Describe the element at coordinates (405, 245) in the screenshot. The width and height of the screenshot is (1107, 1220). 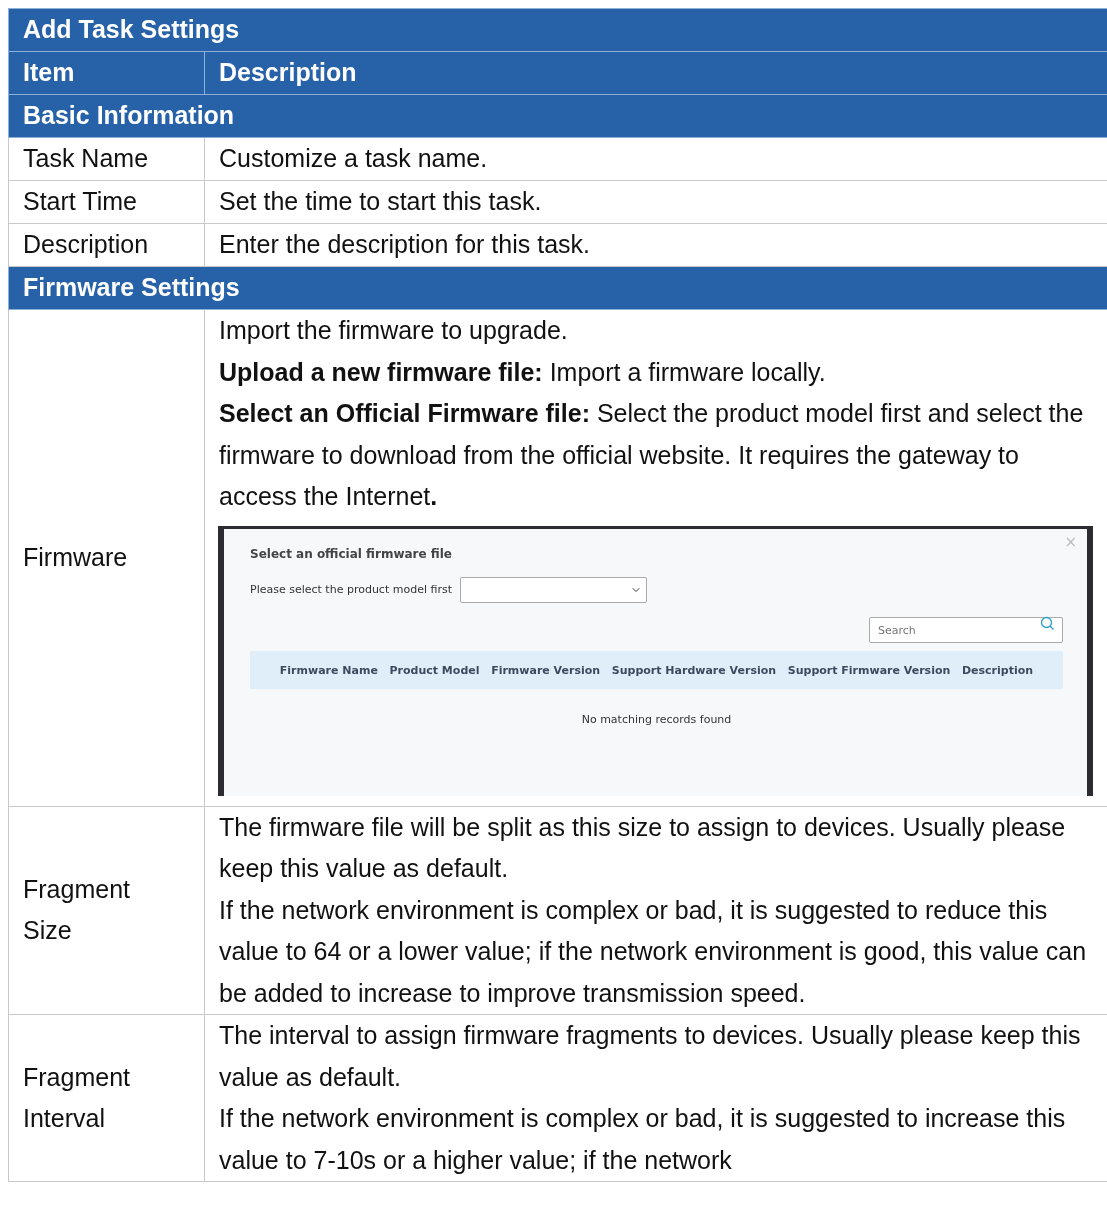
I see `description-text: Enter the description for this task.` at that location.